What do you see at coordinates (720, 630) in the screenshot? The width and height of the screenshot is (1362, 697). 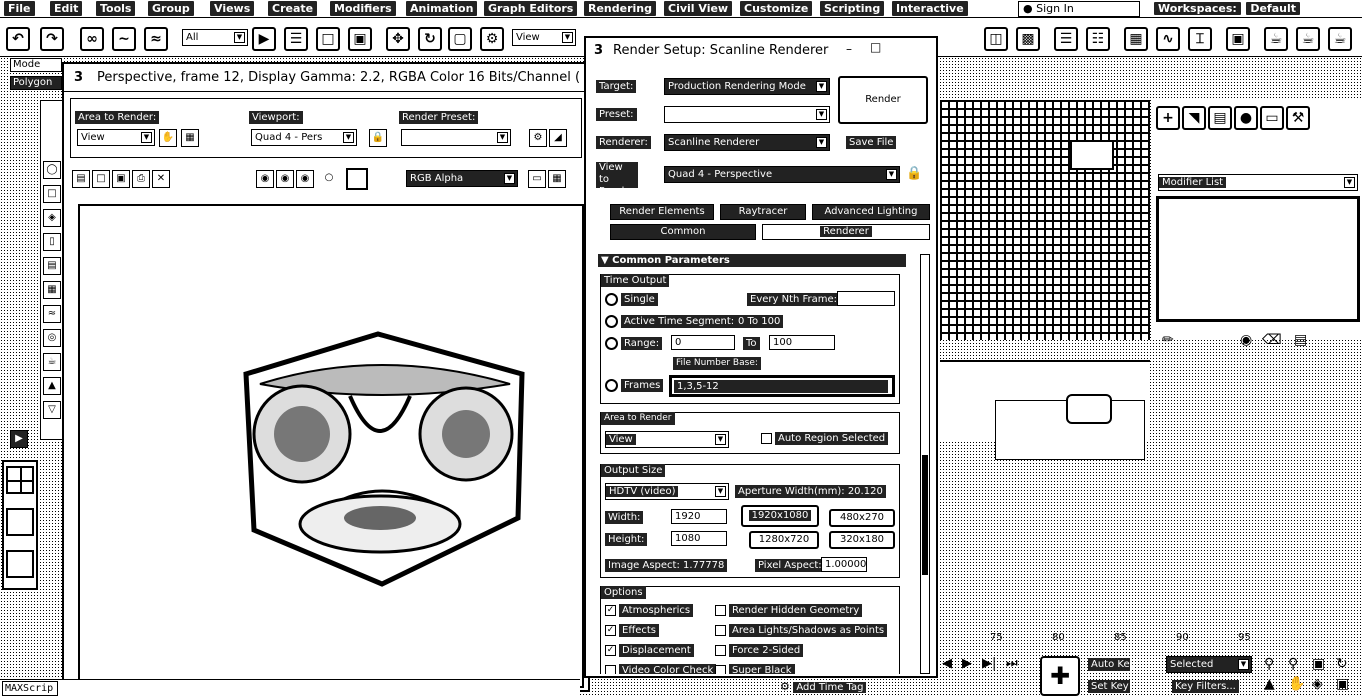 I see `area-lights-checkbox` at bounding box center [720, 630].